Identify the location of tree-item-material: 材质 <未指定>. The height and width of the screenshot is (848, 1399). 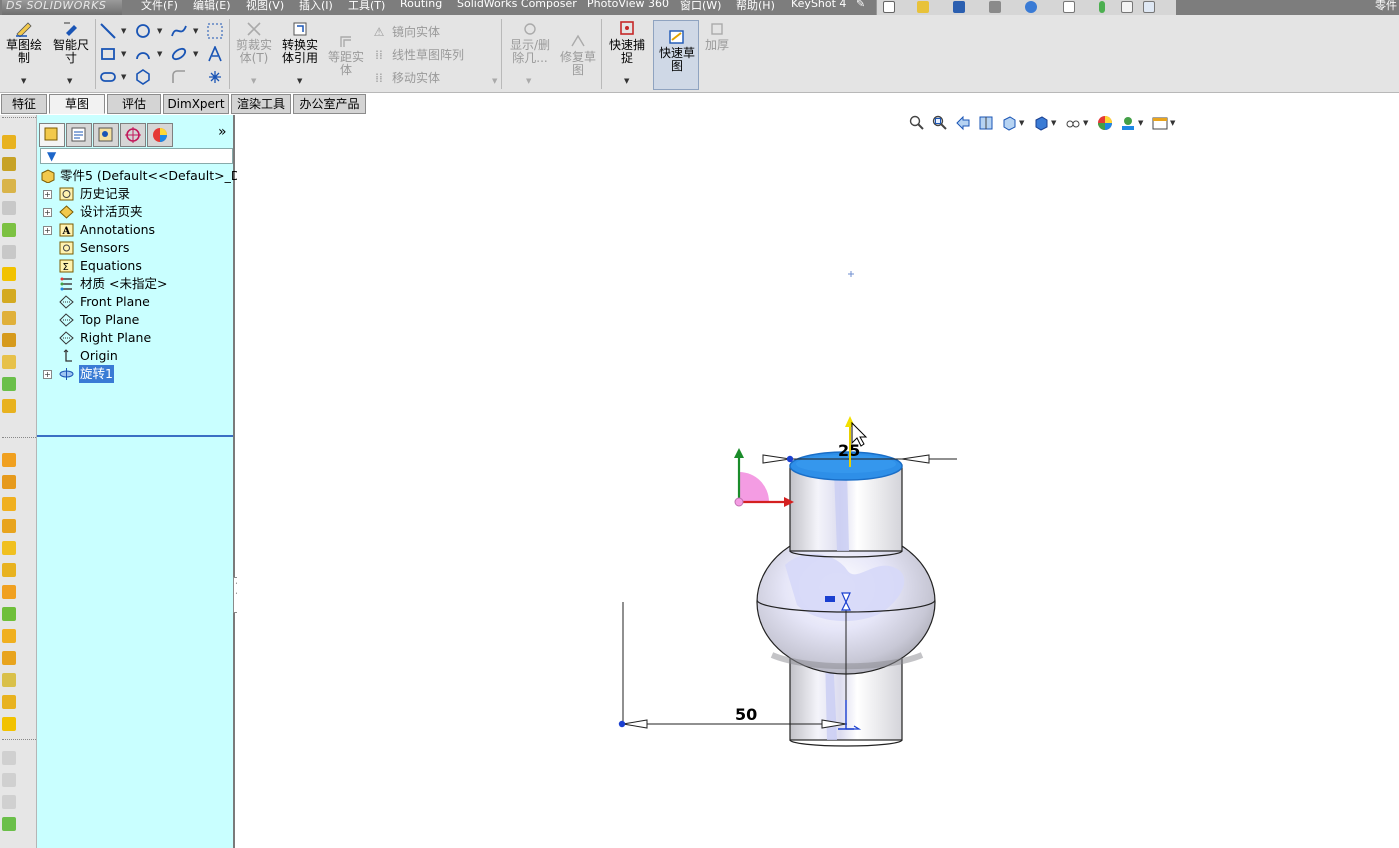
(135, 284).